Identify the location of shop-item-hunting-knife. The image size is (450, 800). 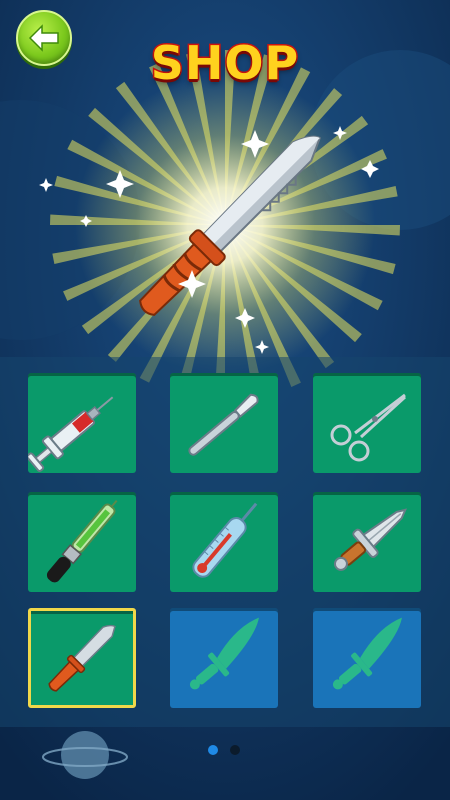
(82, 658).